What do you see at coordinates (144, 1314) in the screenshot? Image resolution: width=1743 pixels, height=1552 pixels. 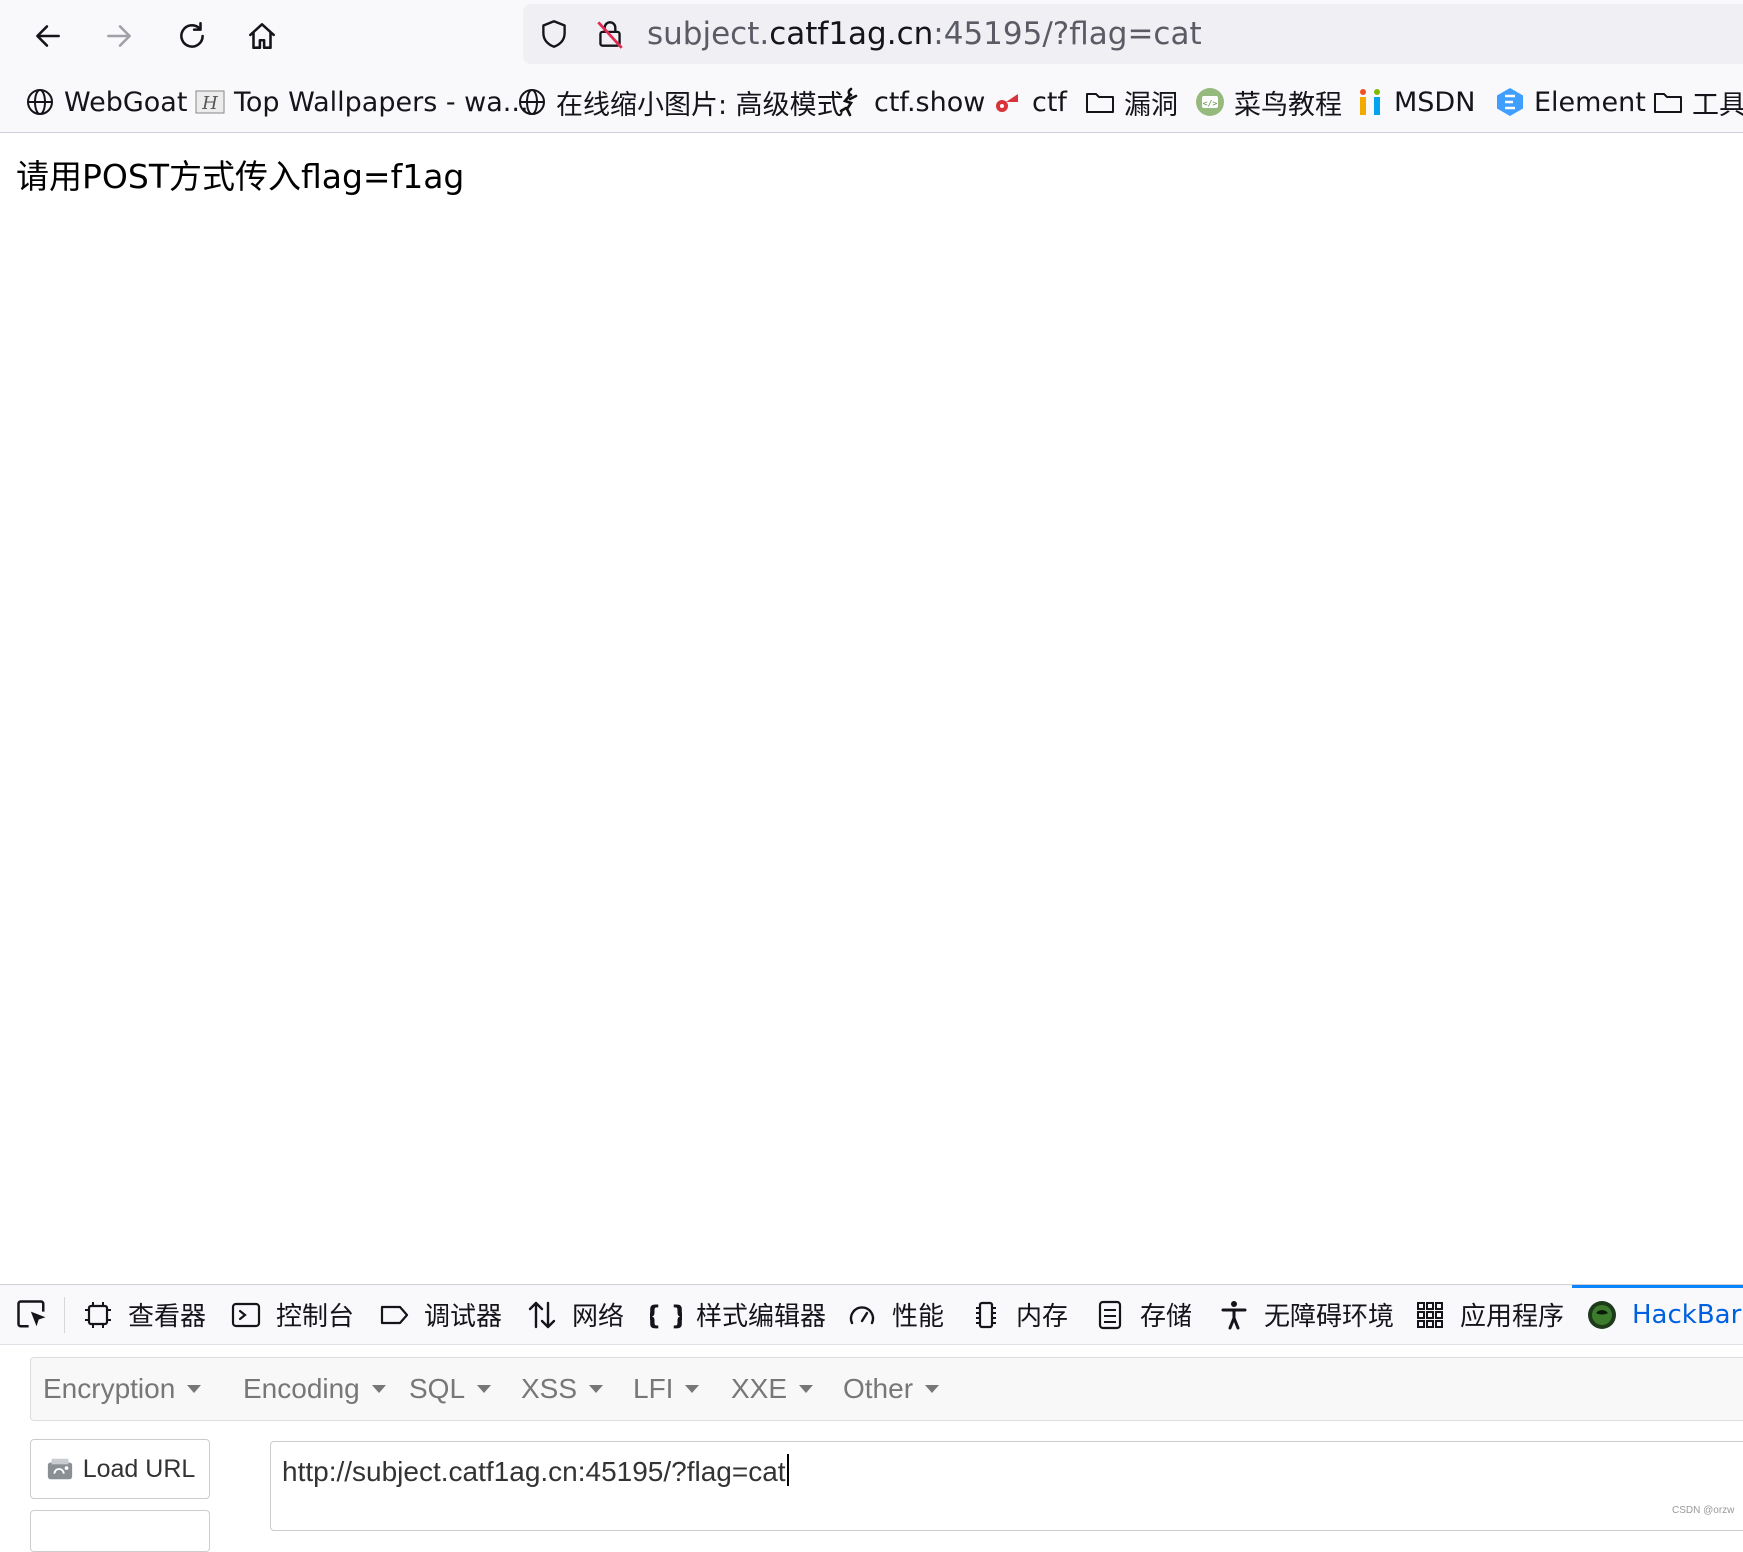 I see `tab-inspector: 查看器` at bounding box center [144, 1314].